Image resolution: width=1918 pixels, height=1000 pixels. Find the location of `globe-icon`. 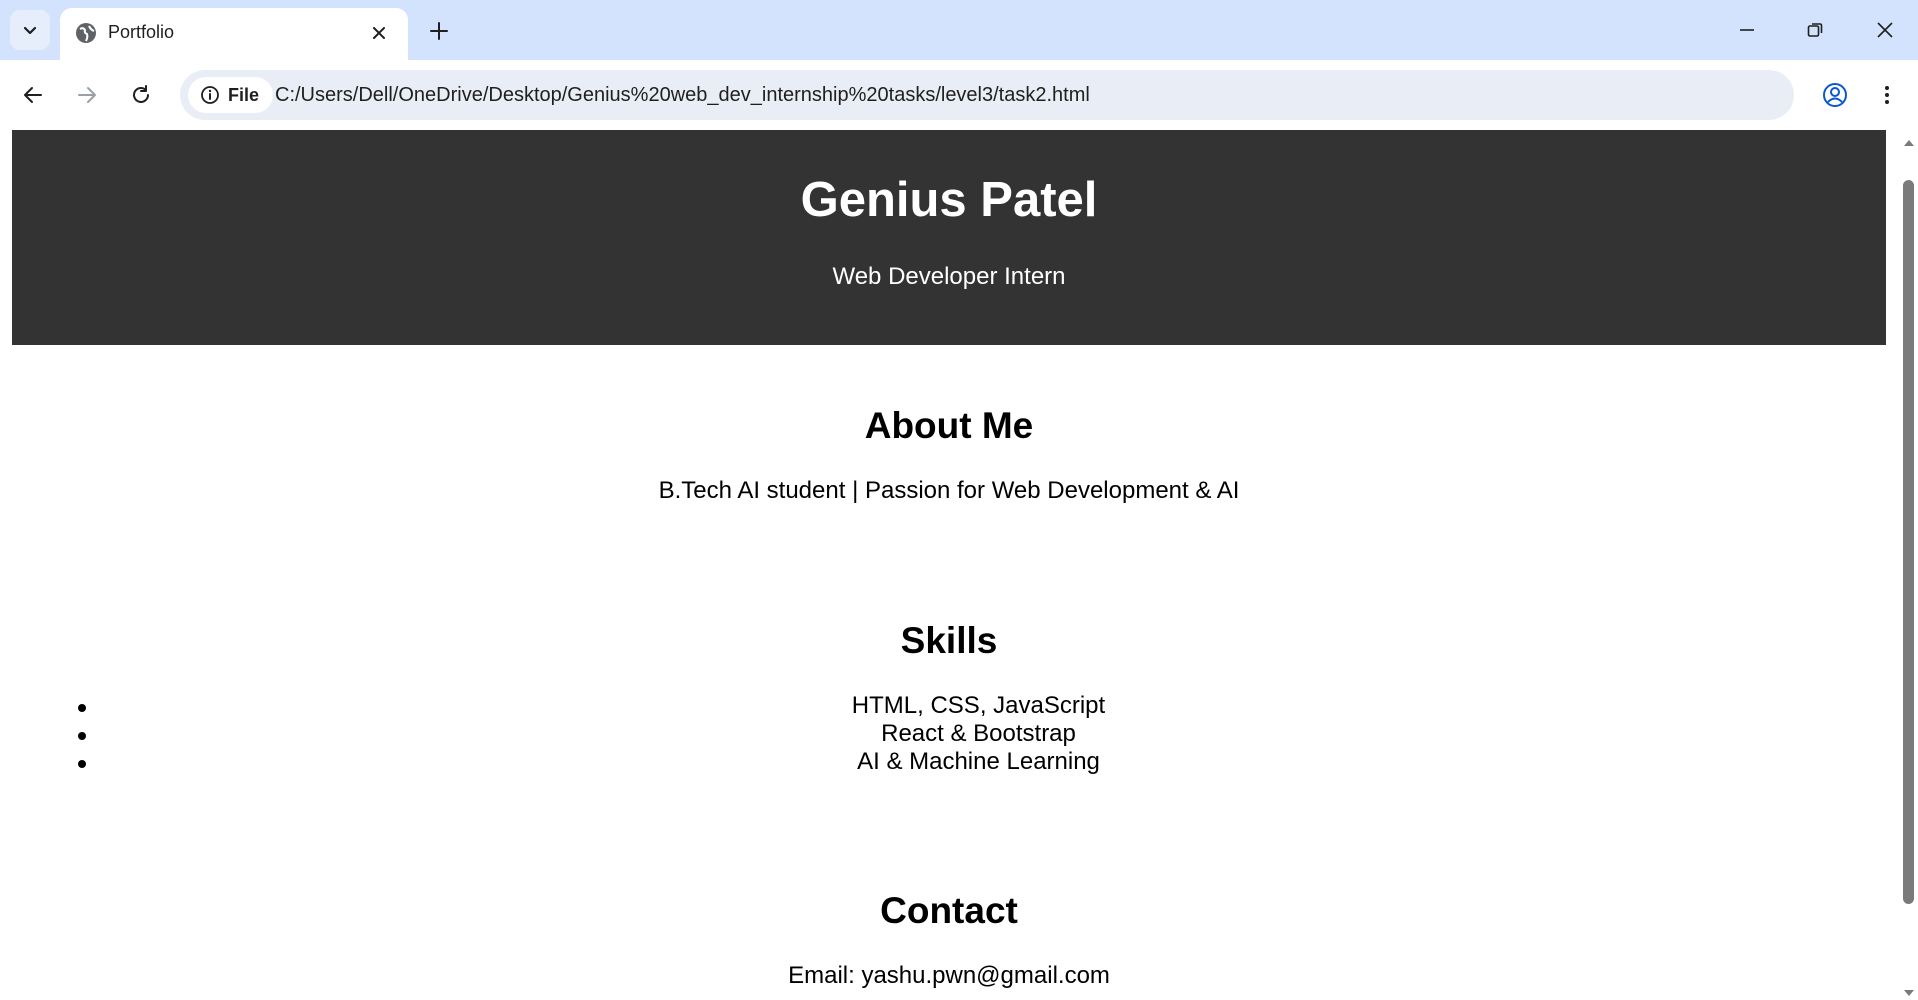

globe-icon is located at coordinates (86, 33).